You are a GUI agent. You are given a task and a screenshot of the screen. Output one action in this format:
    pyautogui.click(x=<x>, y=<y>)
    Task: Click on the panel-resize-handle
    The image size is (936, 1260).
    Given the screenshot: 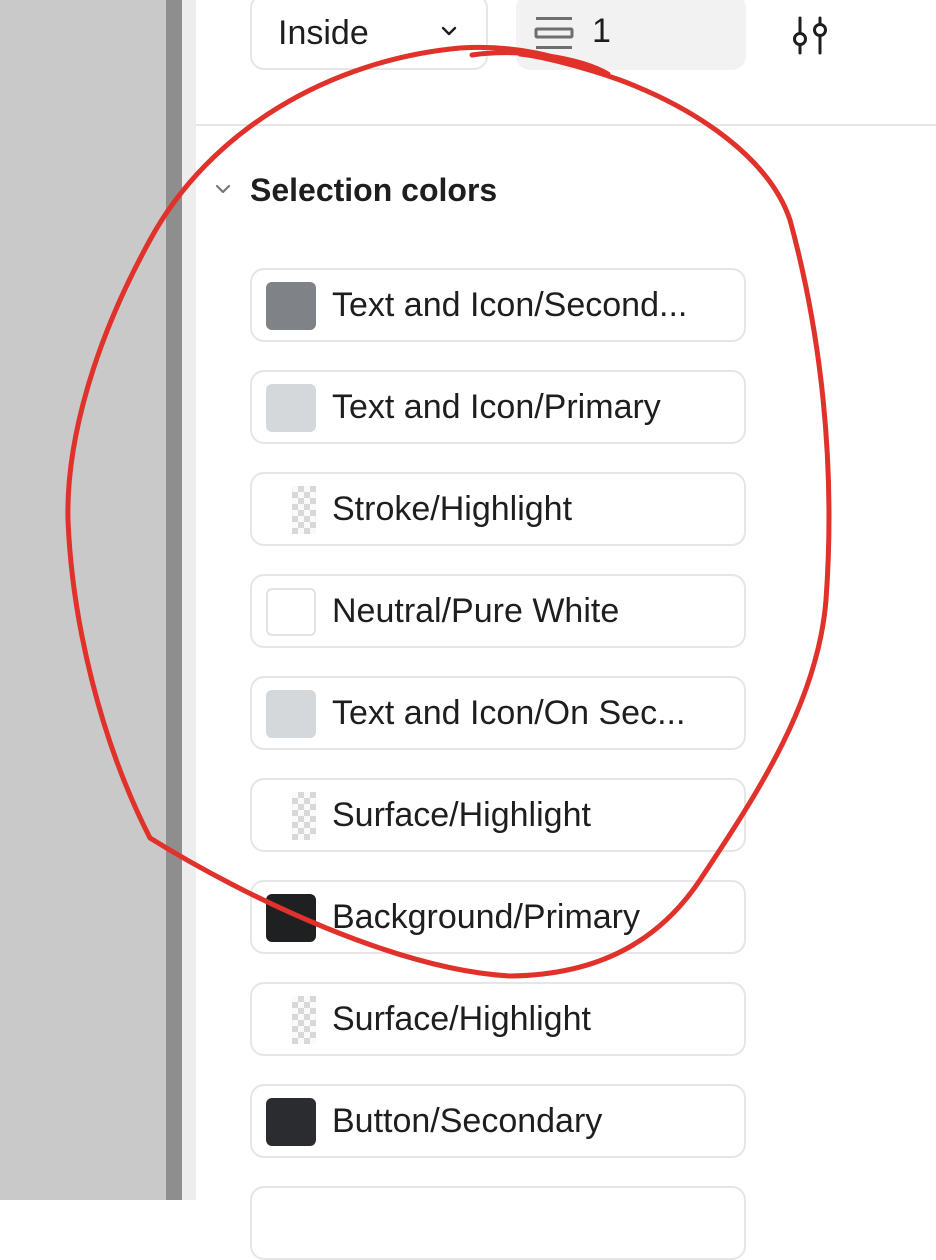 What is the action you would take?
    pyautogui.click(x=174, y=600)
    